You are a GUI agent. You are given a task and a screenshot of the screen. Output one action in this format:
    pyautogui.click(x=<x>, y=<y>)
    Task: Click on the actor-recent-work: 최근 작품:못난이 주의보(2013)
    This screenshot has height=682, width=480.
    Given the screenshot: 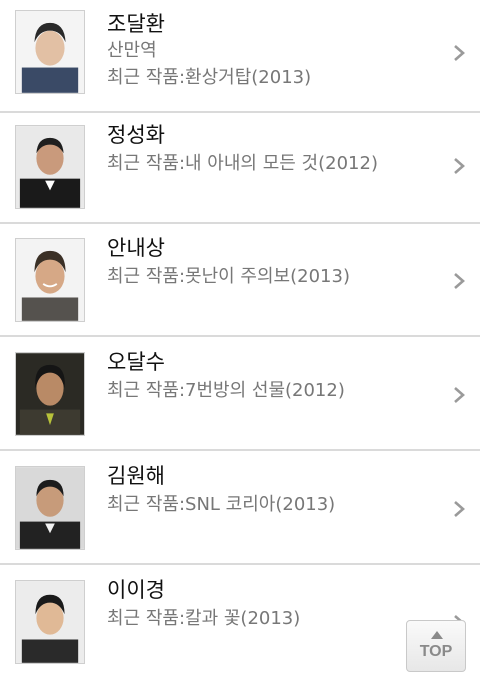 What is the action you would take?
    pyautogui.click(x=228, y=276)
    